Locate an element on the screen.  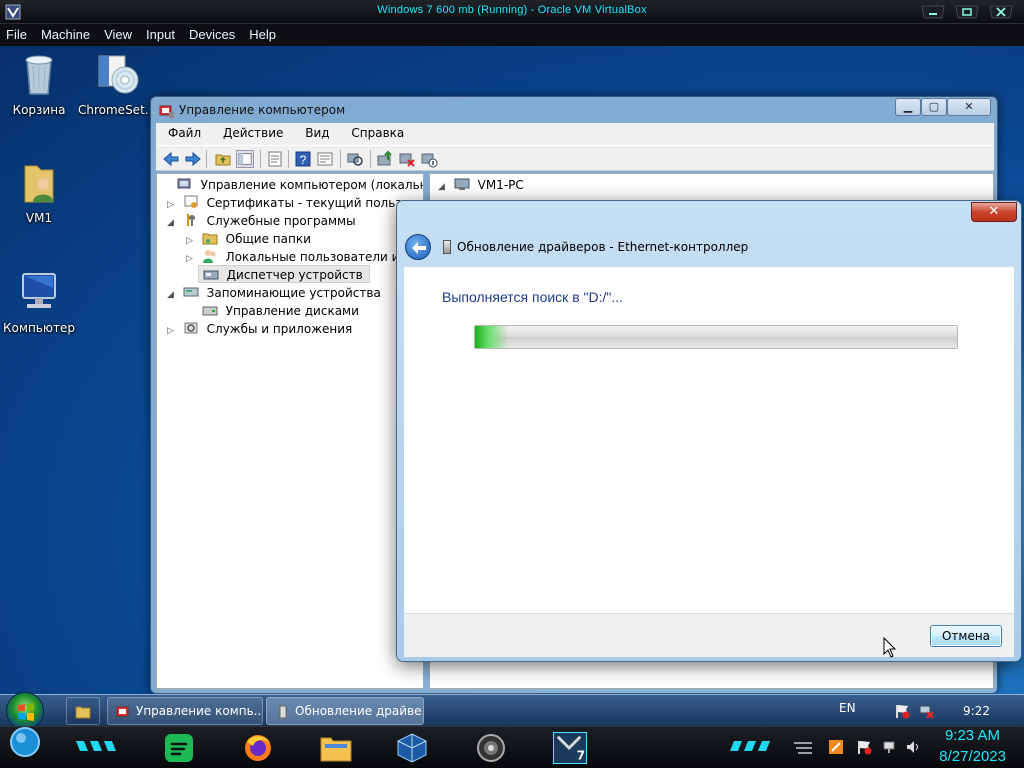
search-progress-bar is located at coordinates (716, 337).